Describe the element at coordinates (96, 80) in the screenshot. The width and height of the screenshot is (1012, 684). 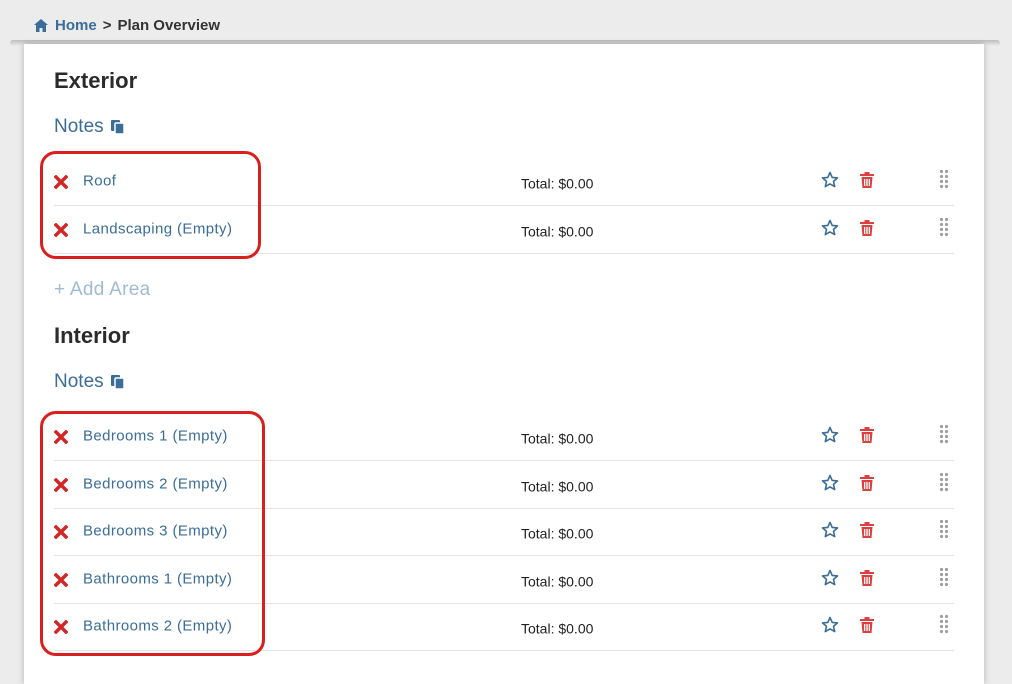
I see `section-title-exterior: Exterior` at that location.